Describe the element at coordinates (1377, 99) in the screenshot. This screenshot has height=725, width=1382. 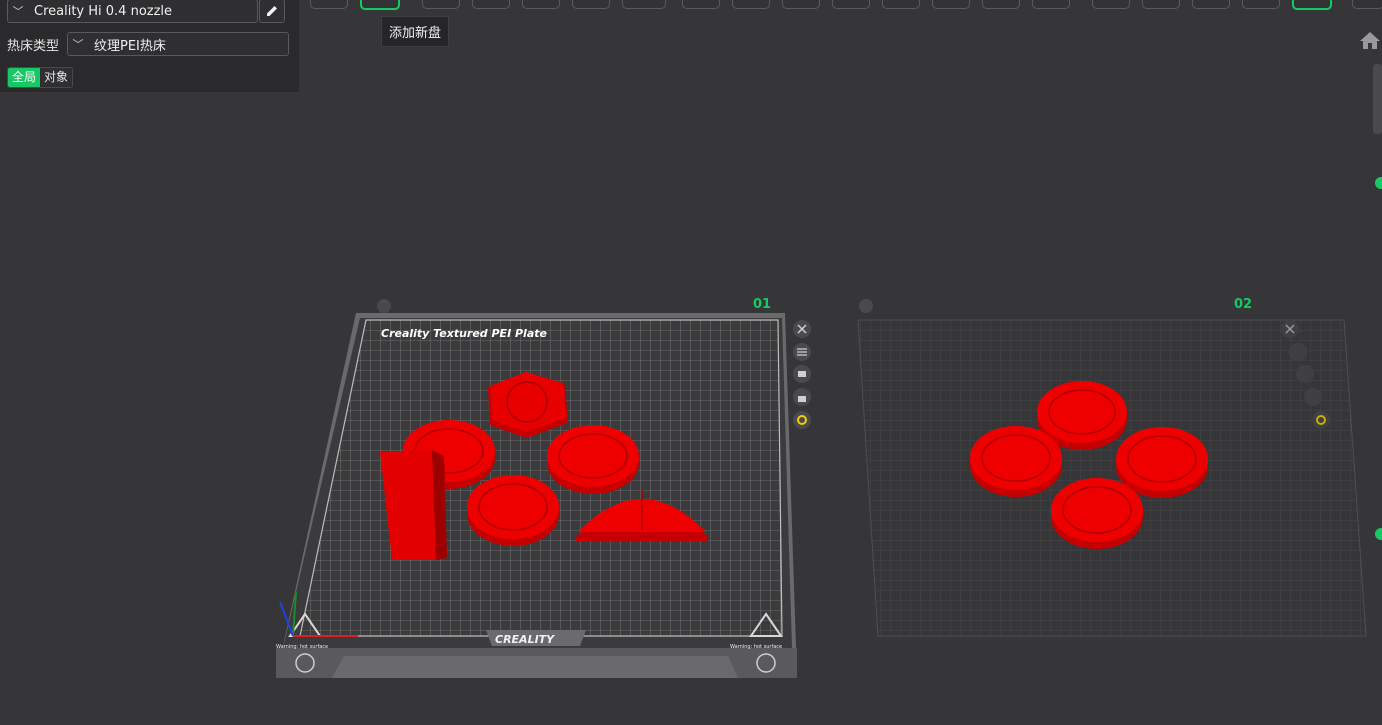
I see `scrollbar` at that location.